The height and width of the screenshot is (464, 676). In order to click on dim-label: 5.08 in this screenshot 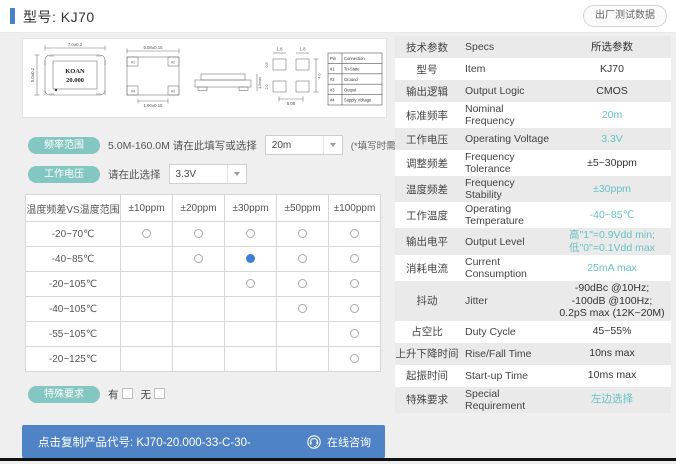, I will do `click(291, 103)`.